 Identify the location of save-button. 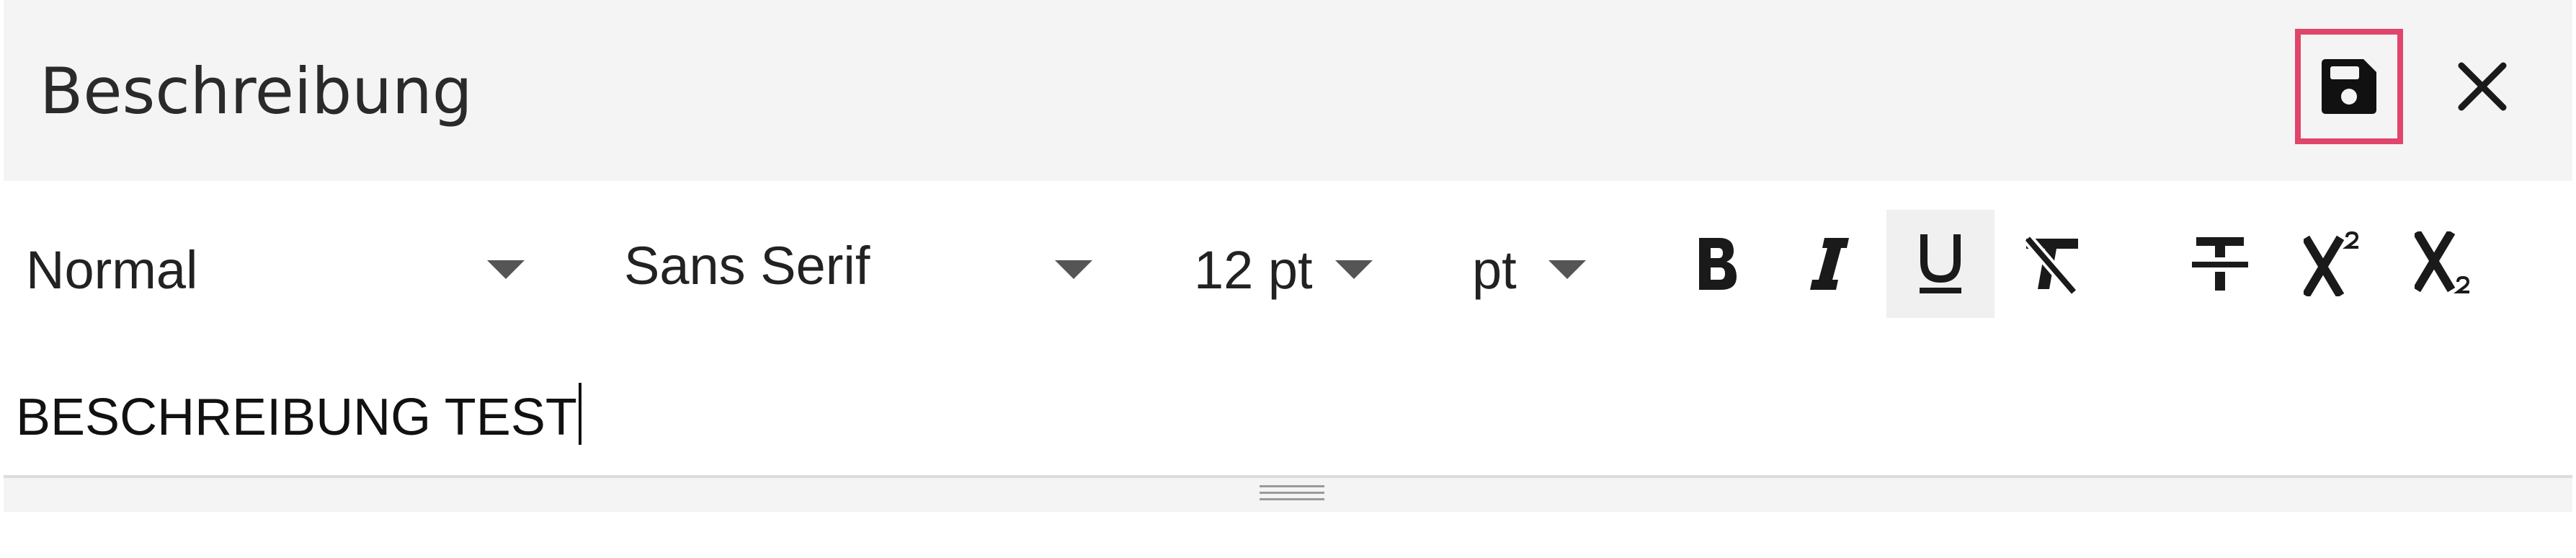
(2349, 86).